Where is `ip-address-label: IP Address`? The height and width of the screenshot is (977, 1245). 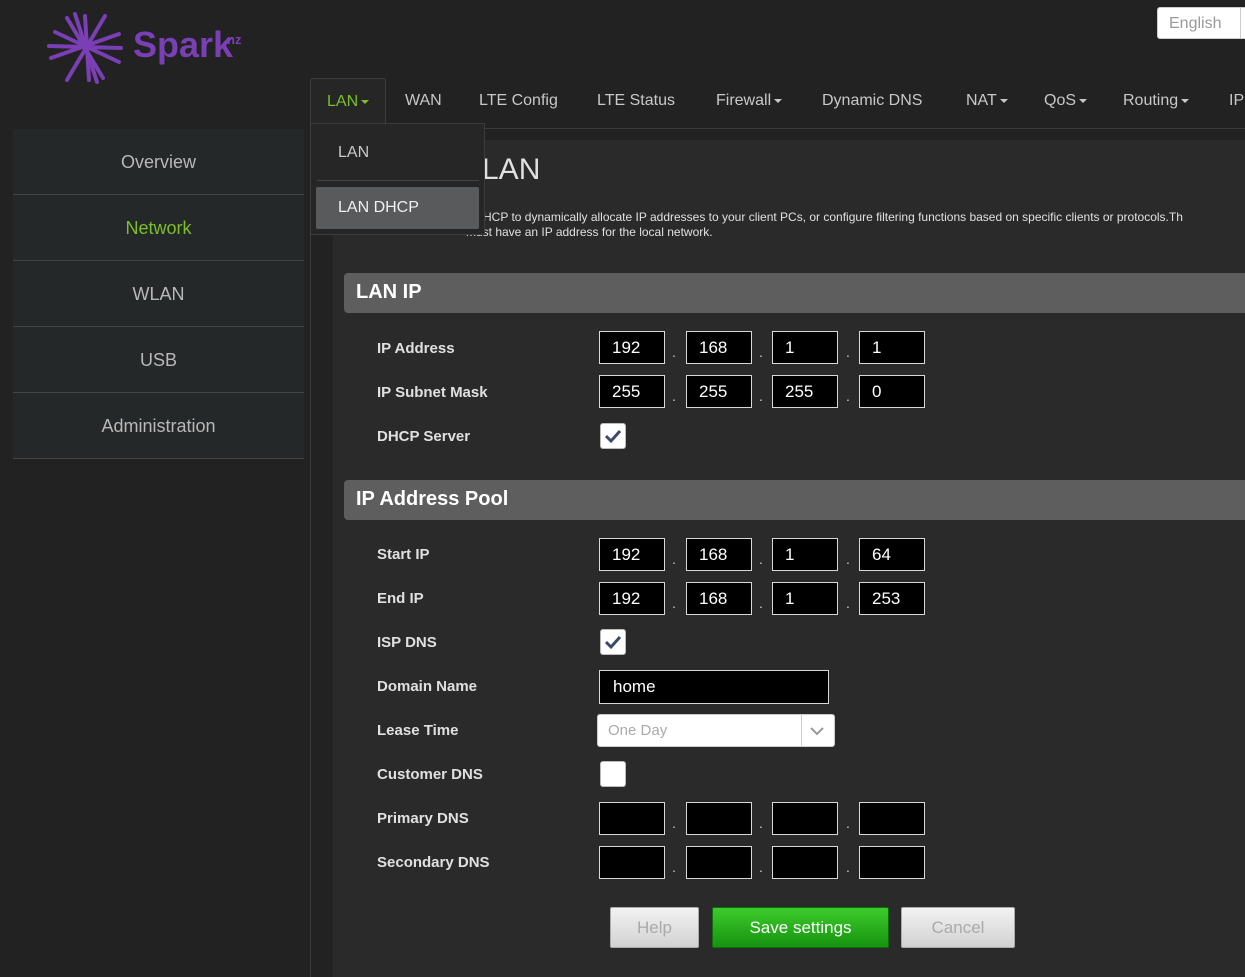 ip-address-label: IP Address is located at coordinates (416, 348).